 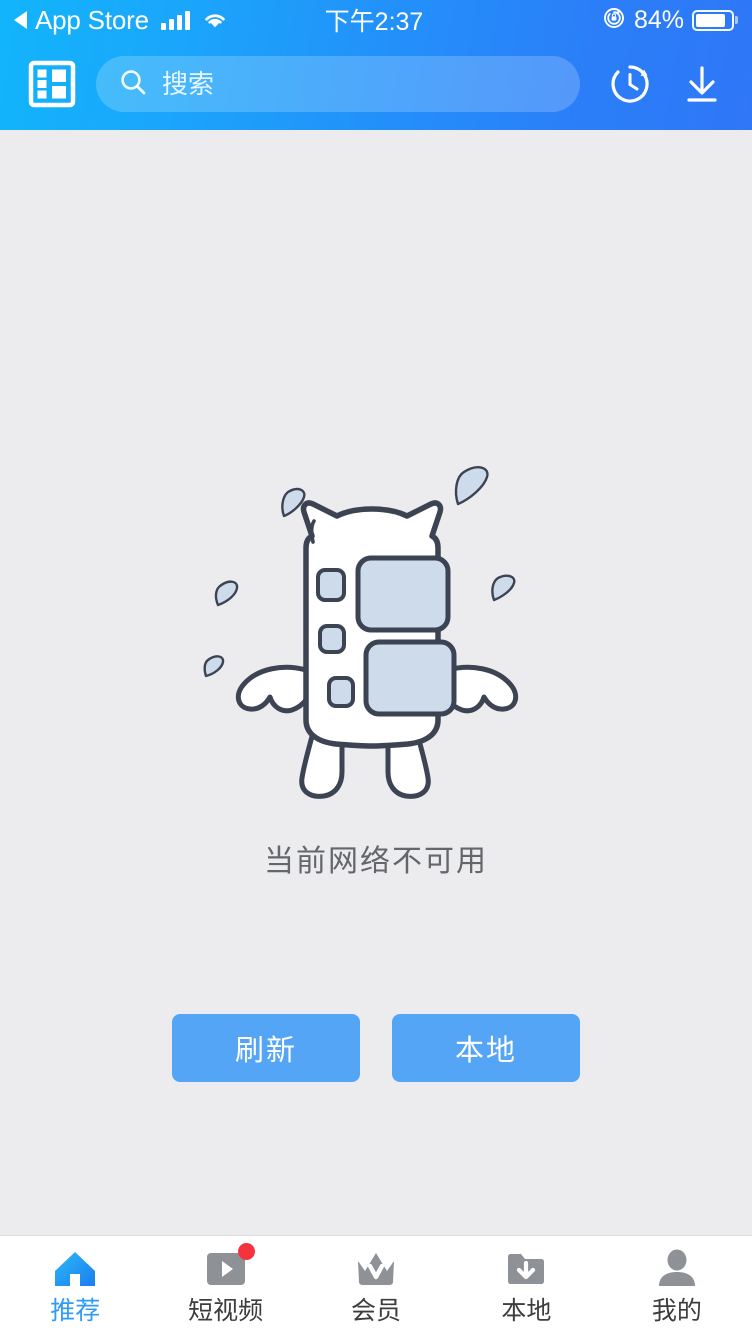 I want to click on app-bar: 搜索, so click(x=376, y=84).